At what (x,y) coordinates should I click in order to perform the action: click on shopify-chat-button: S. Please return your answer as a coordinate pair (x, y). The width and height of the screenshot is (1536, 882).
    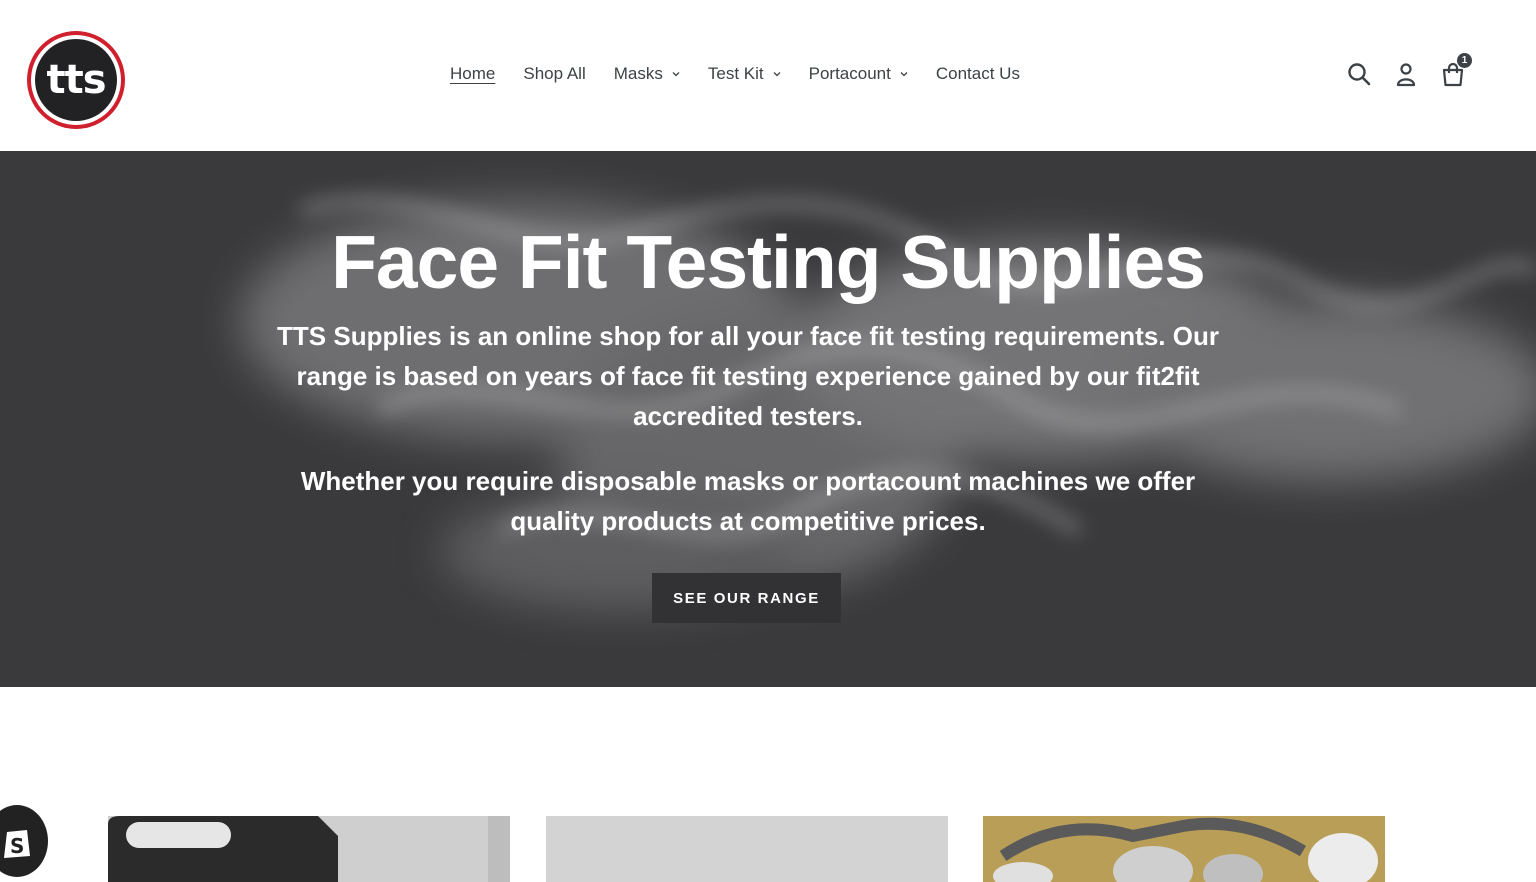
    Looking at the image, I should click on (24, 841).